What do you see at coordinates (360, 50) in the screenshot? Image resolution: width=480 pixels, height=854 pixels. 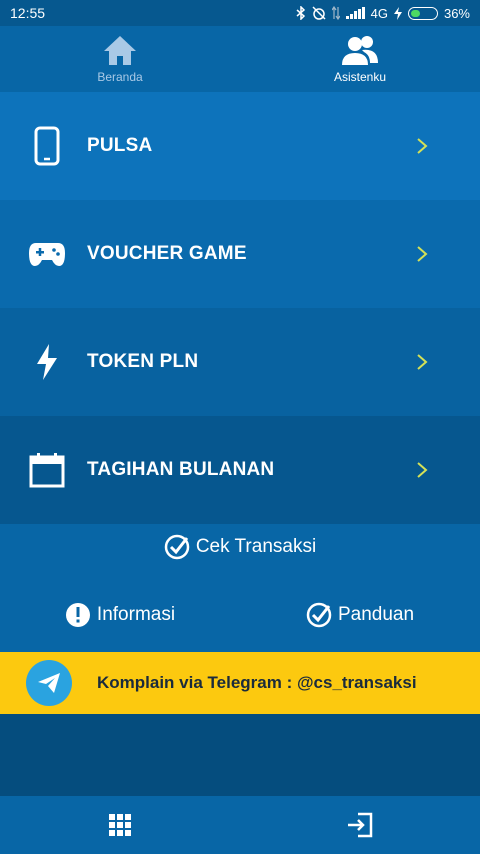 I see `users-icon` at bounding box center [360, 50].